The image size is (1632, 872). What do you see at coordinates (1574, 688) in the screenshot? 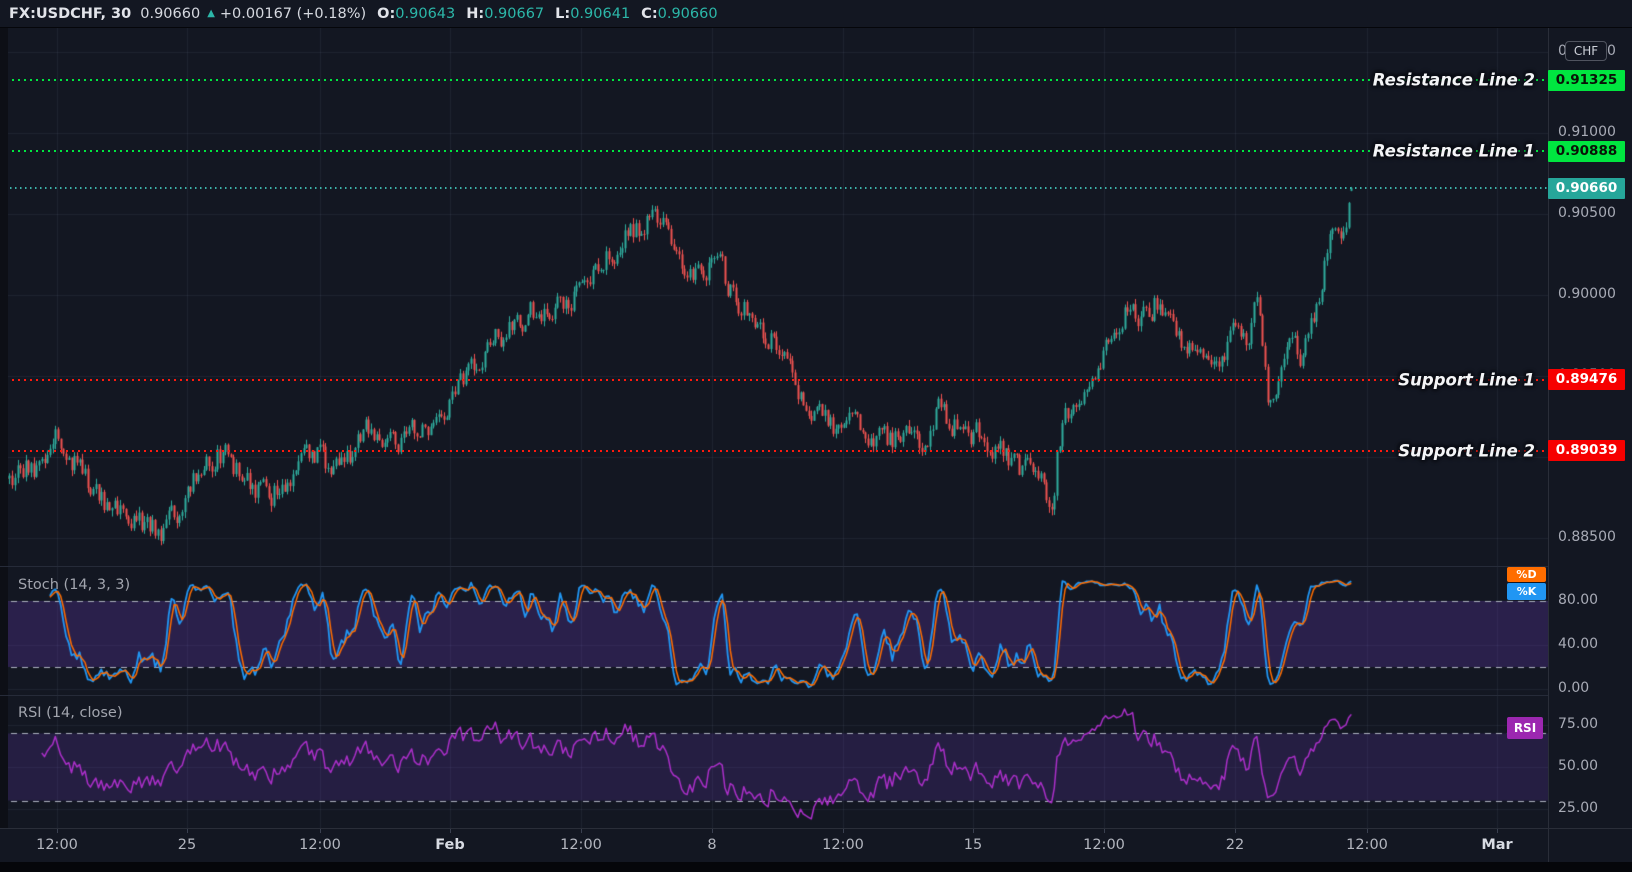
I see `stoch-axis-label: 0.00` at bounding box center [1574, 688].